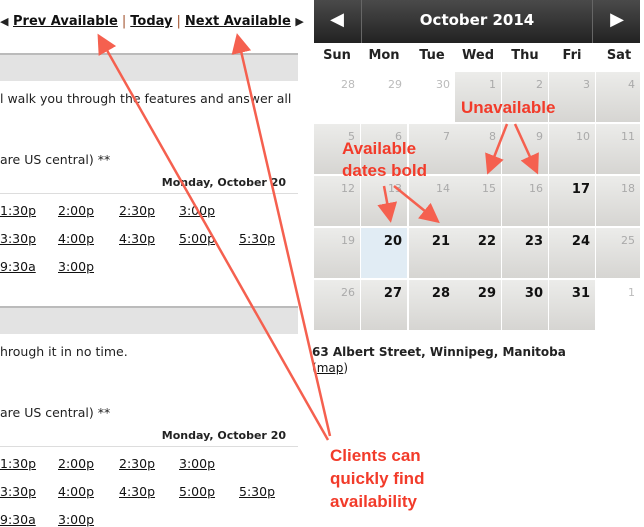 The width and height of the screenshot is (644, 527). What do you see at coordinates (18, 519) in the screenshot?
I see `time-slot-link: 9:30a` at bounding box center [18, 519].